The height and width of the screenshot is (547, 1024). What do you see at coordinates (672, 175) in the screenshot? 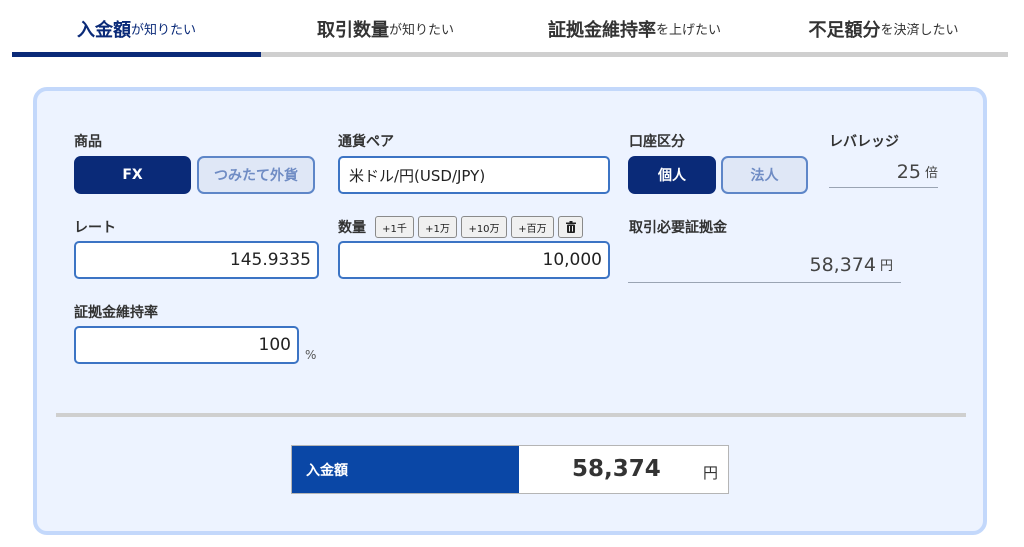
I see `account-option-individual: 個人` at bounding box center [672, 175].